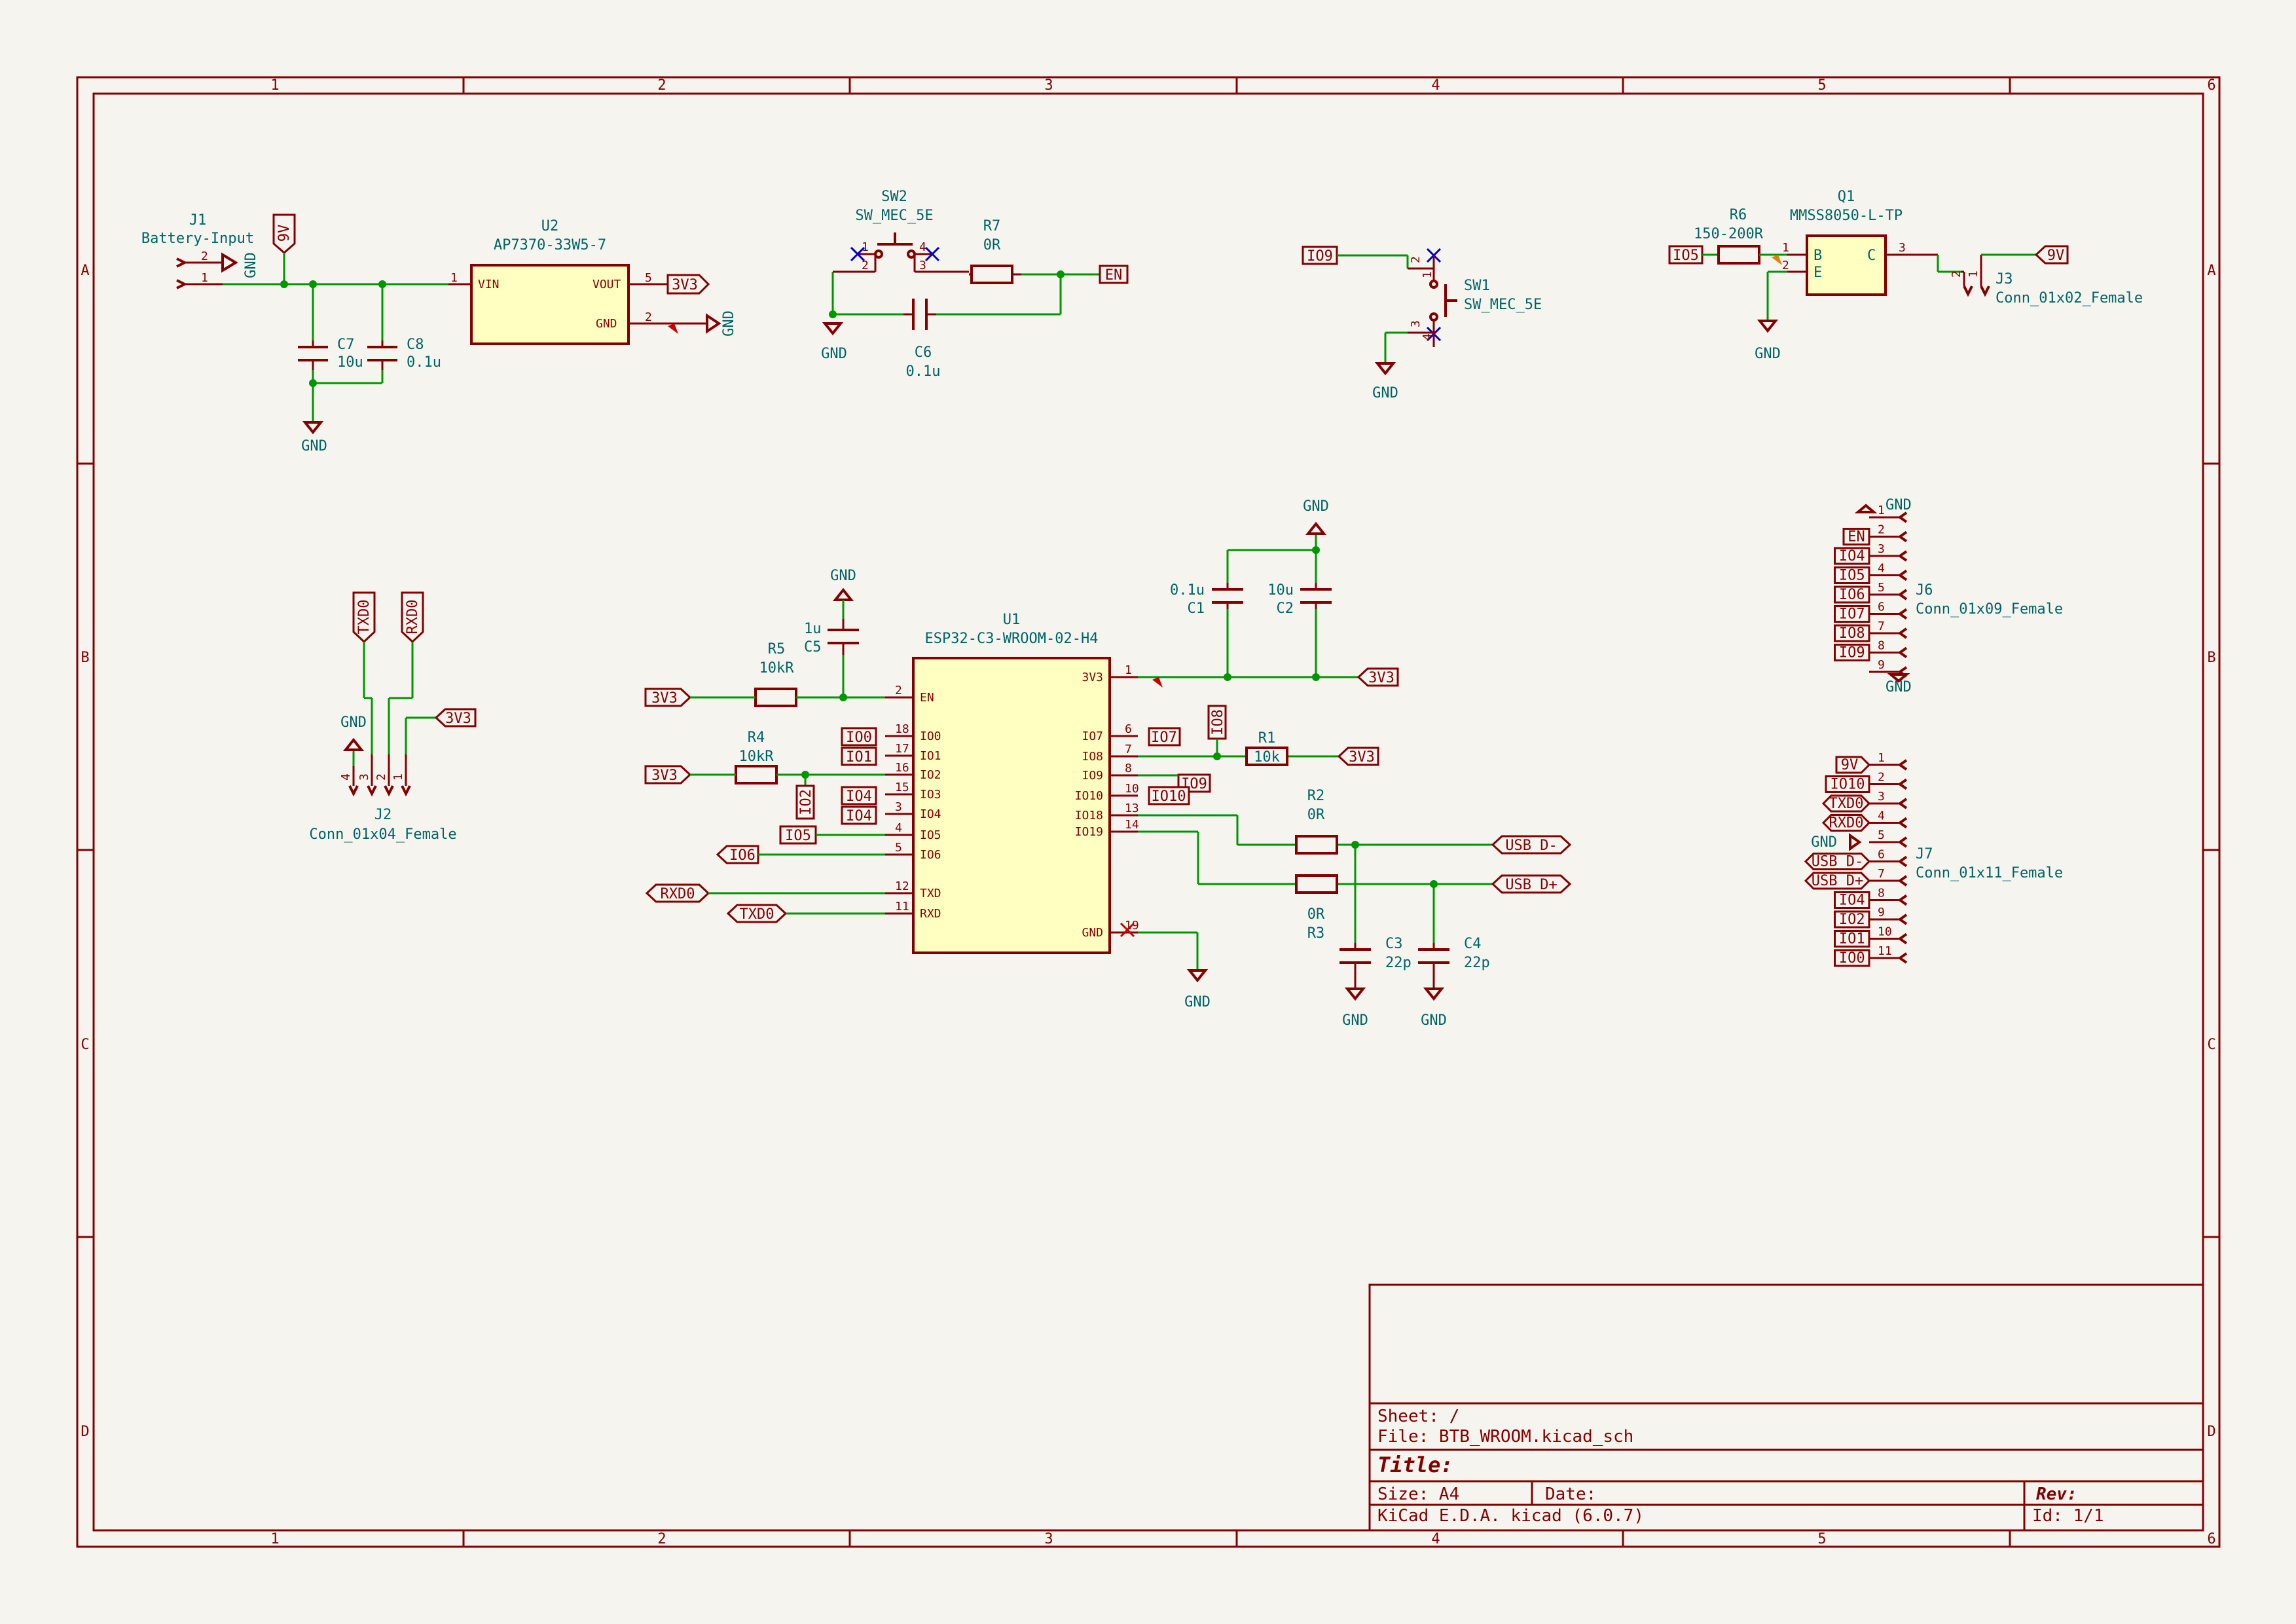 This screenshot has width=2296, height=1624. What do you see at coordinates (1973, 274) in the screenshot?
I see `svg-text: 1` at bounding box center [1973, 274].